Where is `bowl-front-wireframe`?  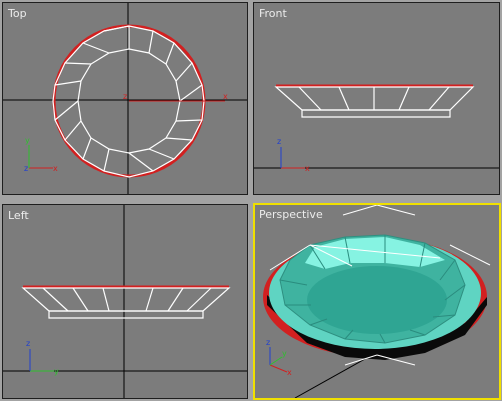
bowl-front-wireframe is located at coordinates (374, 101).